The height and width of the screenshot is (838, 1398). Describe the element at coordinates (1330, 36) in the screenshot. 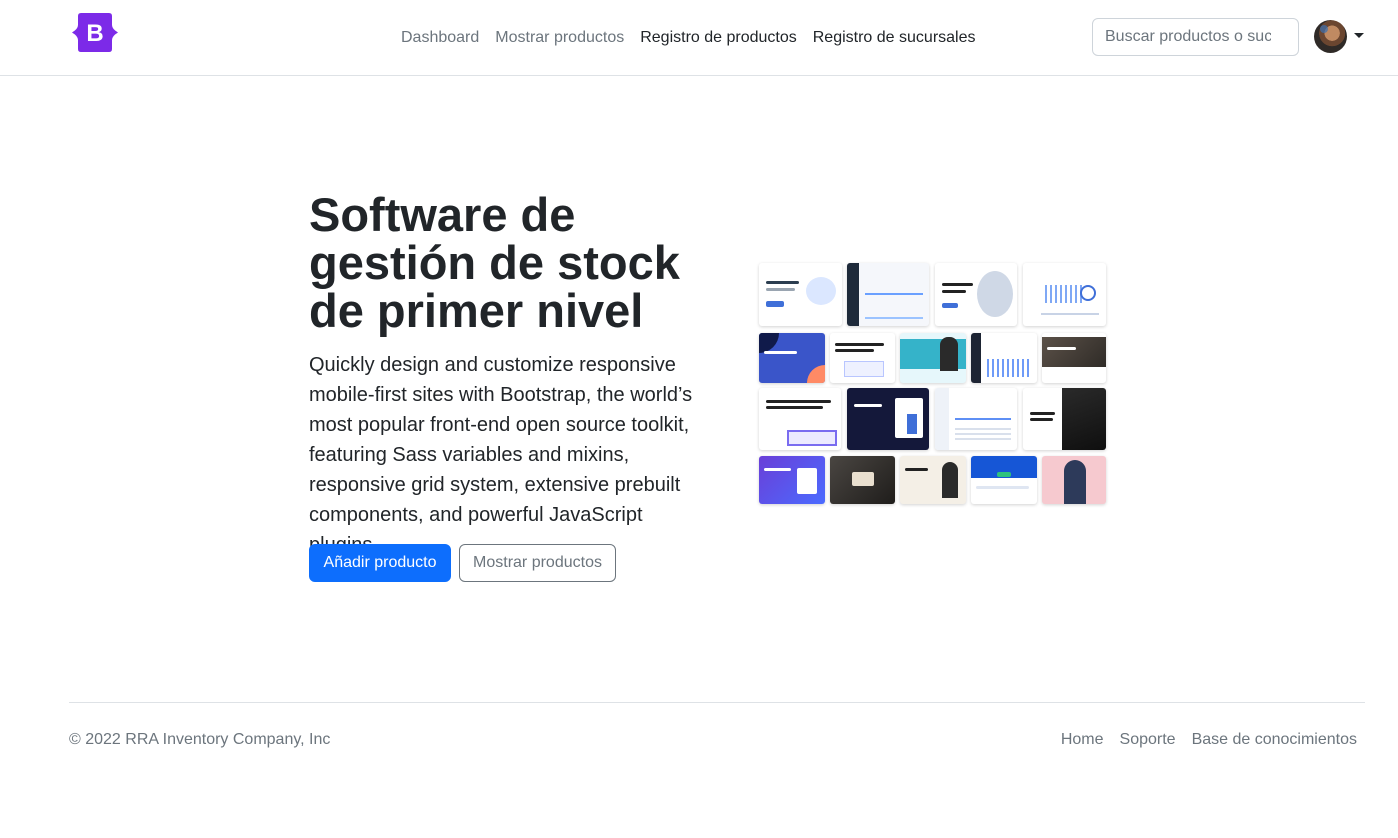

I see `user-avatar` at that location.